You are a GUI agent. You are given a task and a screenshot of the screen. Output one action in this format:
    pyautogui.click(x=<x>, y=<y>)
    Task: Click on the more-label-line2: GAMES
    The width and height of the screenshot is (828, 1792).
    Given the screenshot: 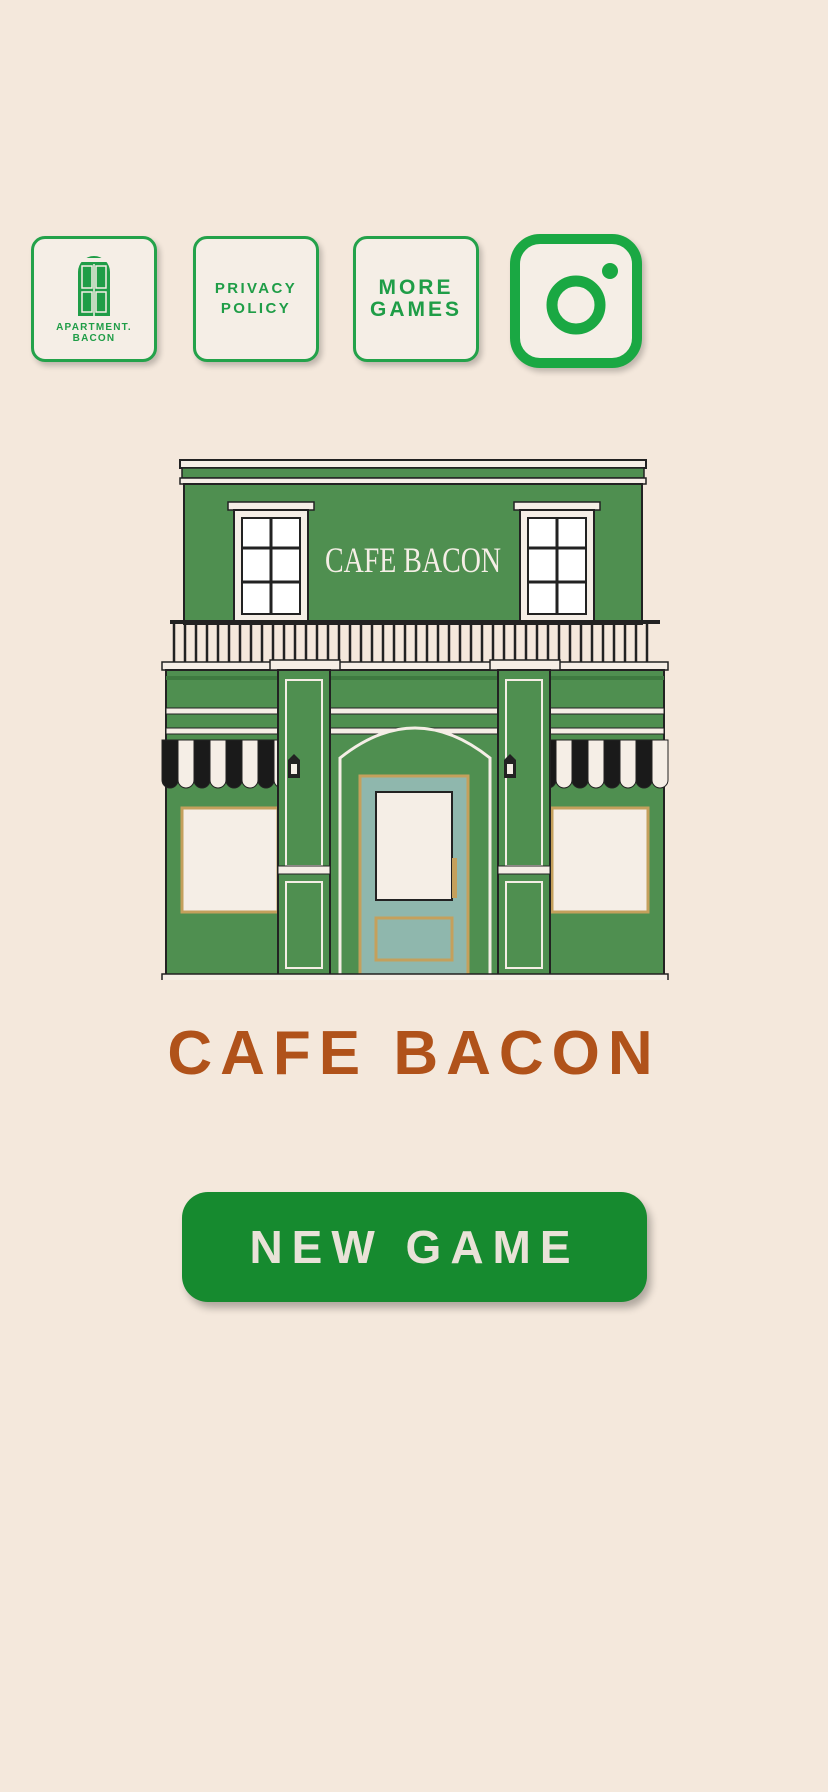 What is the action you would take?
    pyautogui.click(x=415, y=309)
    